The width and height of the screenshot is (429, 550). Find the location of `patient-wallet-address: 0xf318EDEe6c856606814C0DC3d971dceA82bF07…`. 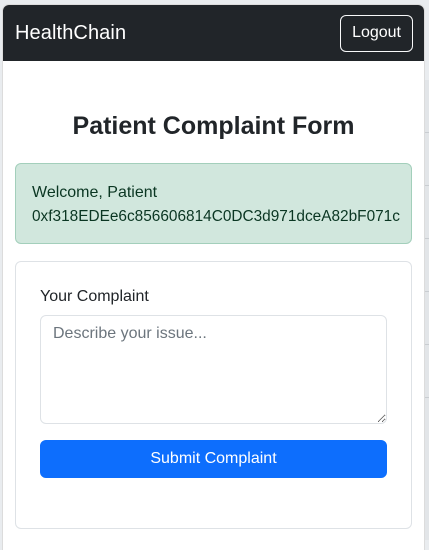

patient-wallet-address: 0xf318EDEe6c856606814C0DC3d971dceA82bF07… is located at coordinates (216, 216).